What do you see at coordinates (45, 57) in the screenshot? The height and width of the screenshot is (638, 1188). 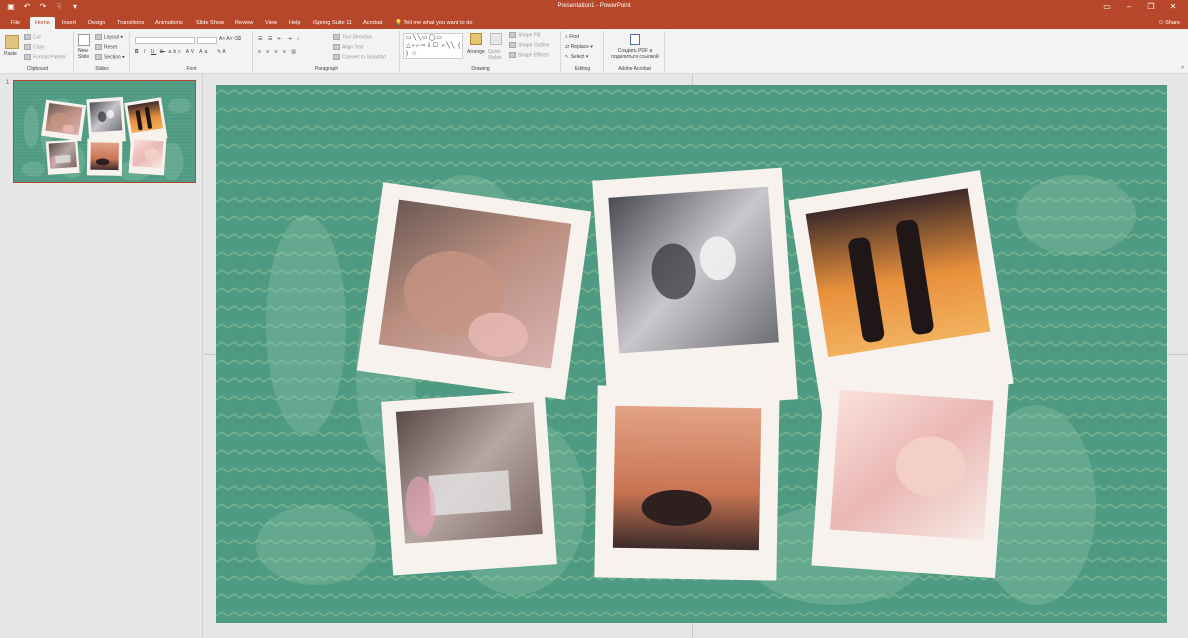 I see `format-painter-button: Format Painter` at bounding box center [45, 57].